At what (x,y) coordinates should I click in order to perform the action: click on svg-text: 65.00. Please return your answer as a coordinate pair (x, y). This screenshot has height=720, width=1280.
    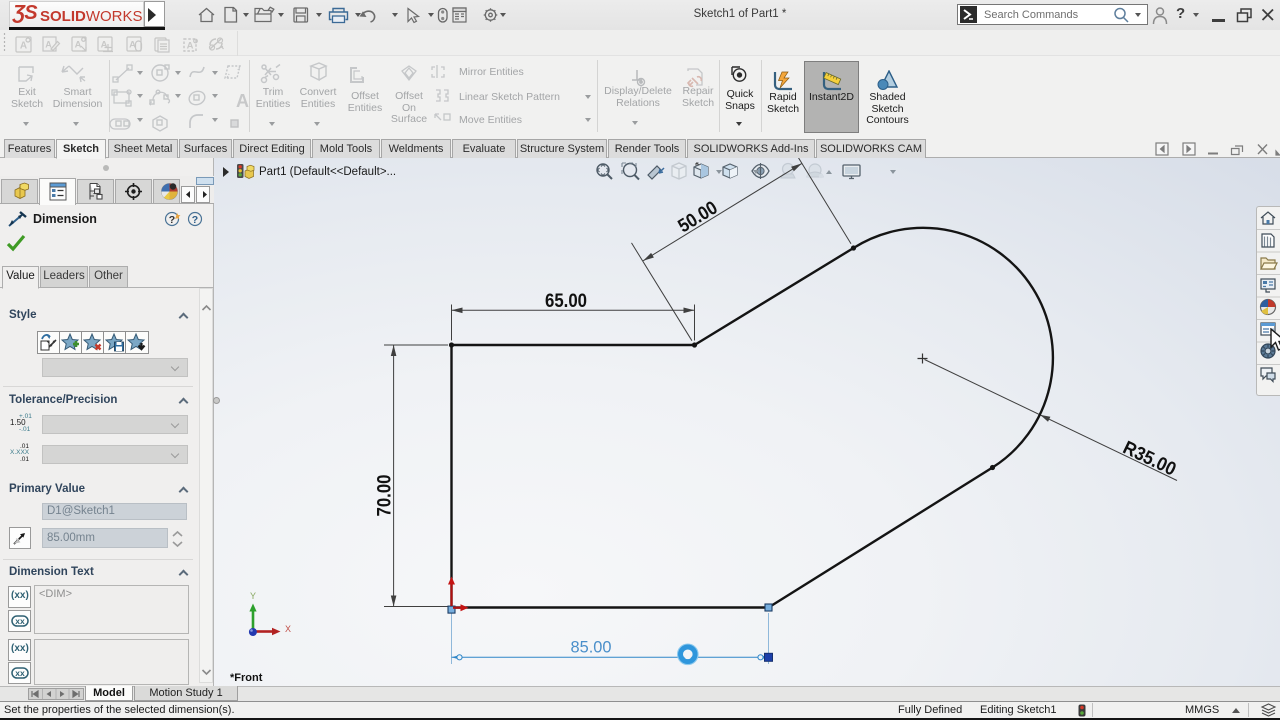
    Looking at the image, I should click on (566, 301).